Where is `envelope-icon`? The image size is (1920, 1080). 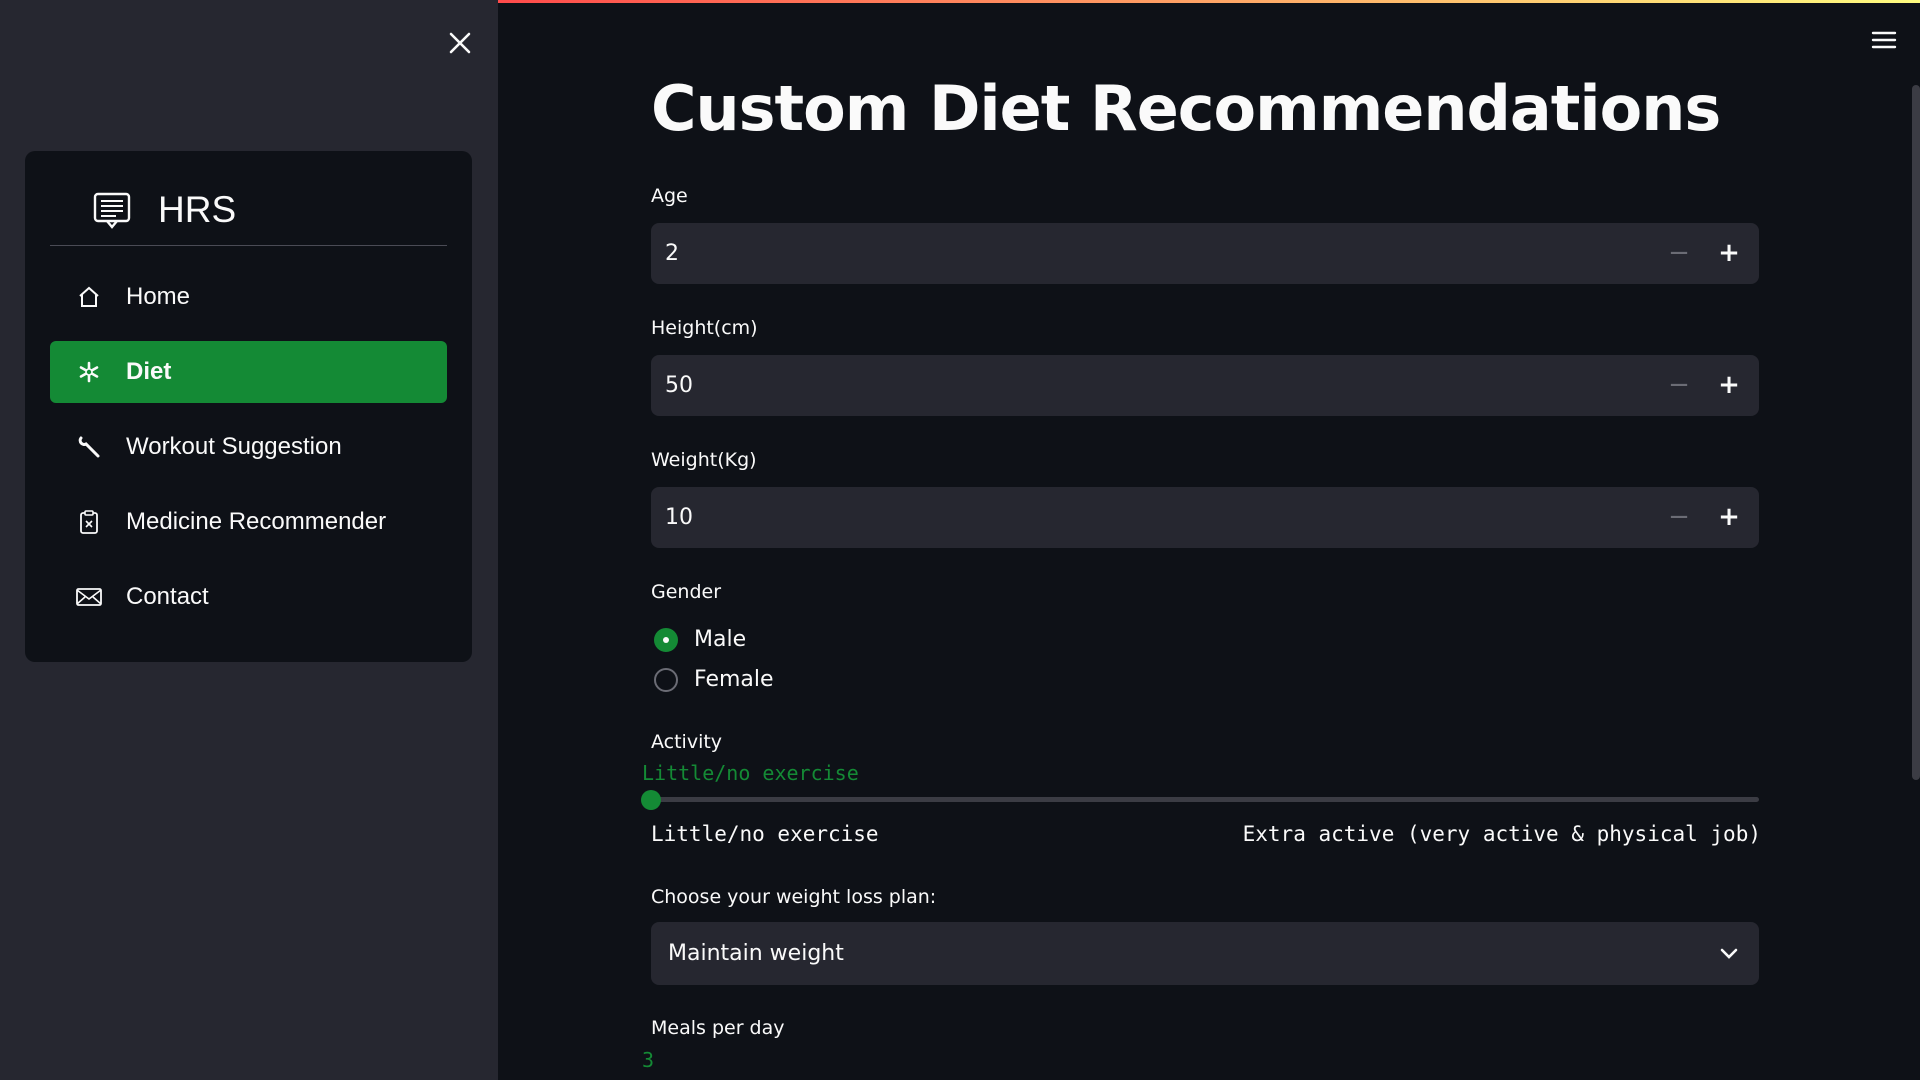
envelope-icon is located at coordinates (89, 597).